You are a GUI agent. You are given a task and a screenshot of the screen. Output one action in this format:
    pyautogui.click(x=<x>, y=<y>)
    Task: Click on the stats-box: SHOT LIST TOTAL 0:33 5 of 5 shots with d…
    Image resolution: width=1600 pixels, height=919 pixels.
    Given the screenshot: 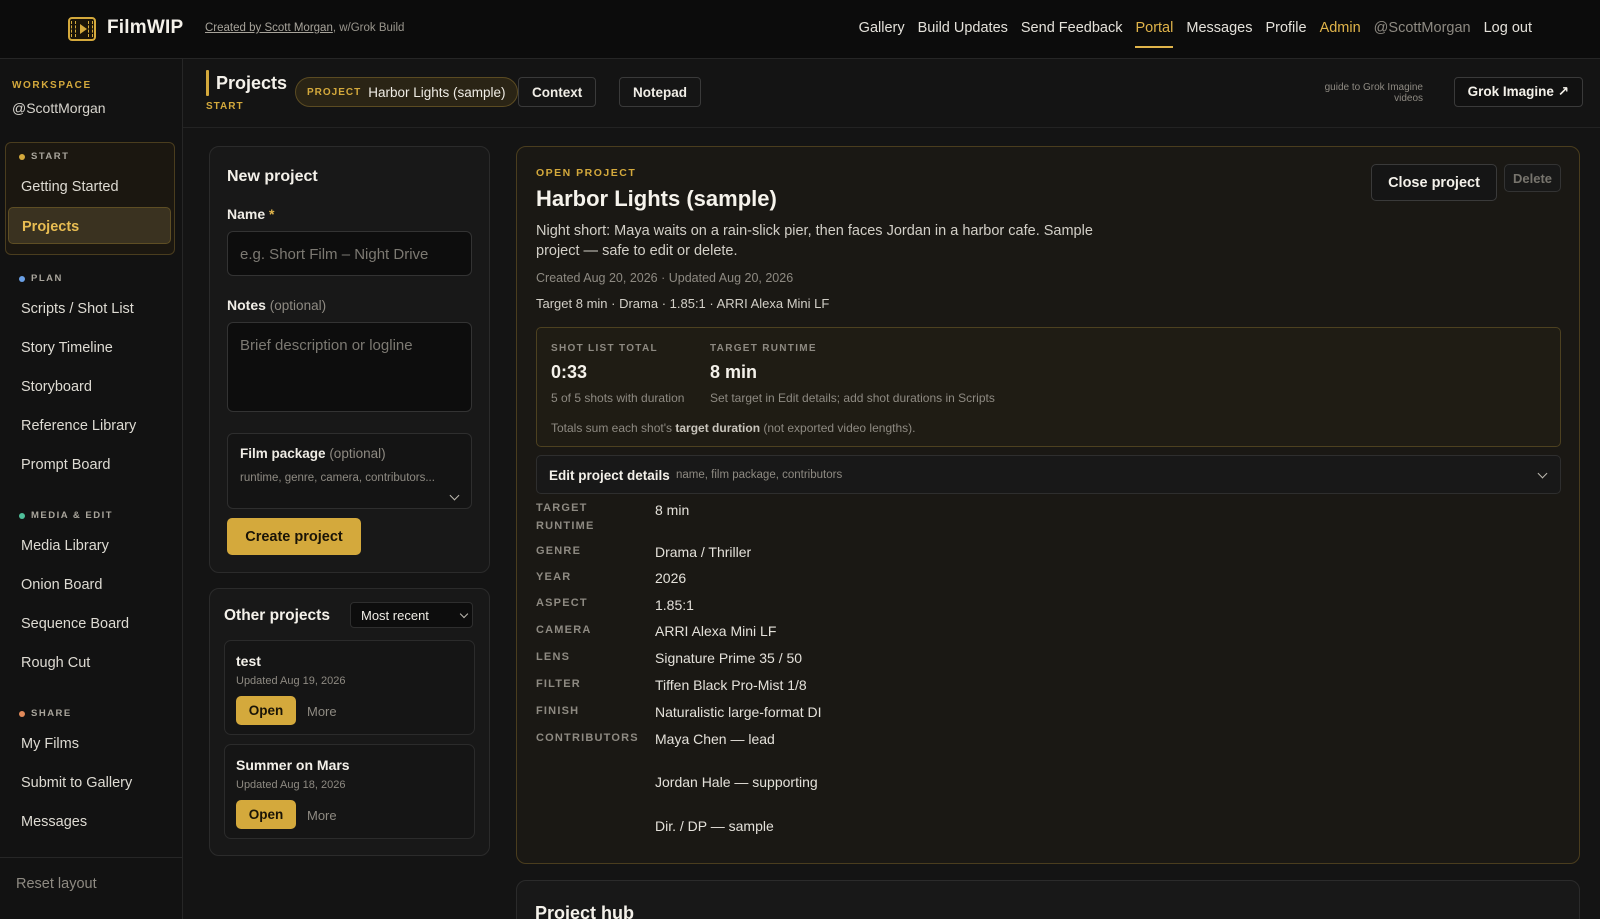 What is the action you would take?
    pyautogui.click(x=1048, y=387)
    